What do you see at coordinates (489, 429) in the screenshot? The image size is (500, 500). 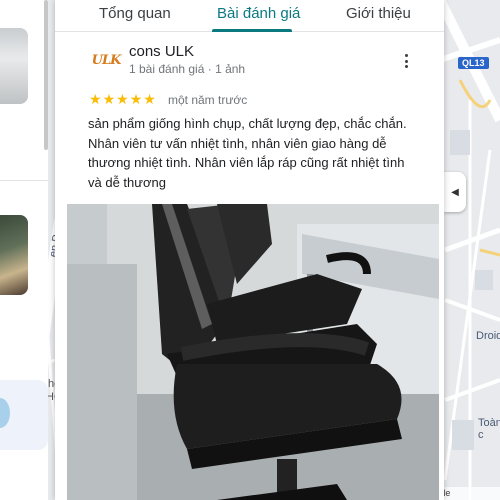 I see `map-label: Toàn c` at bounding box center [489, 429].